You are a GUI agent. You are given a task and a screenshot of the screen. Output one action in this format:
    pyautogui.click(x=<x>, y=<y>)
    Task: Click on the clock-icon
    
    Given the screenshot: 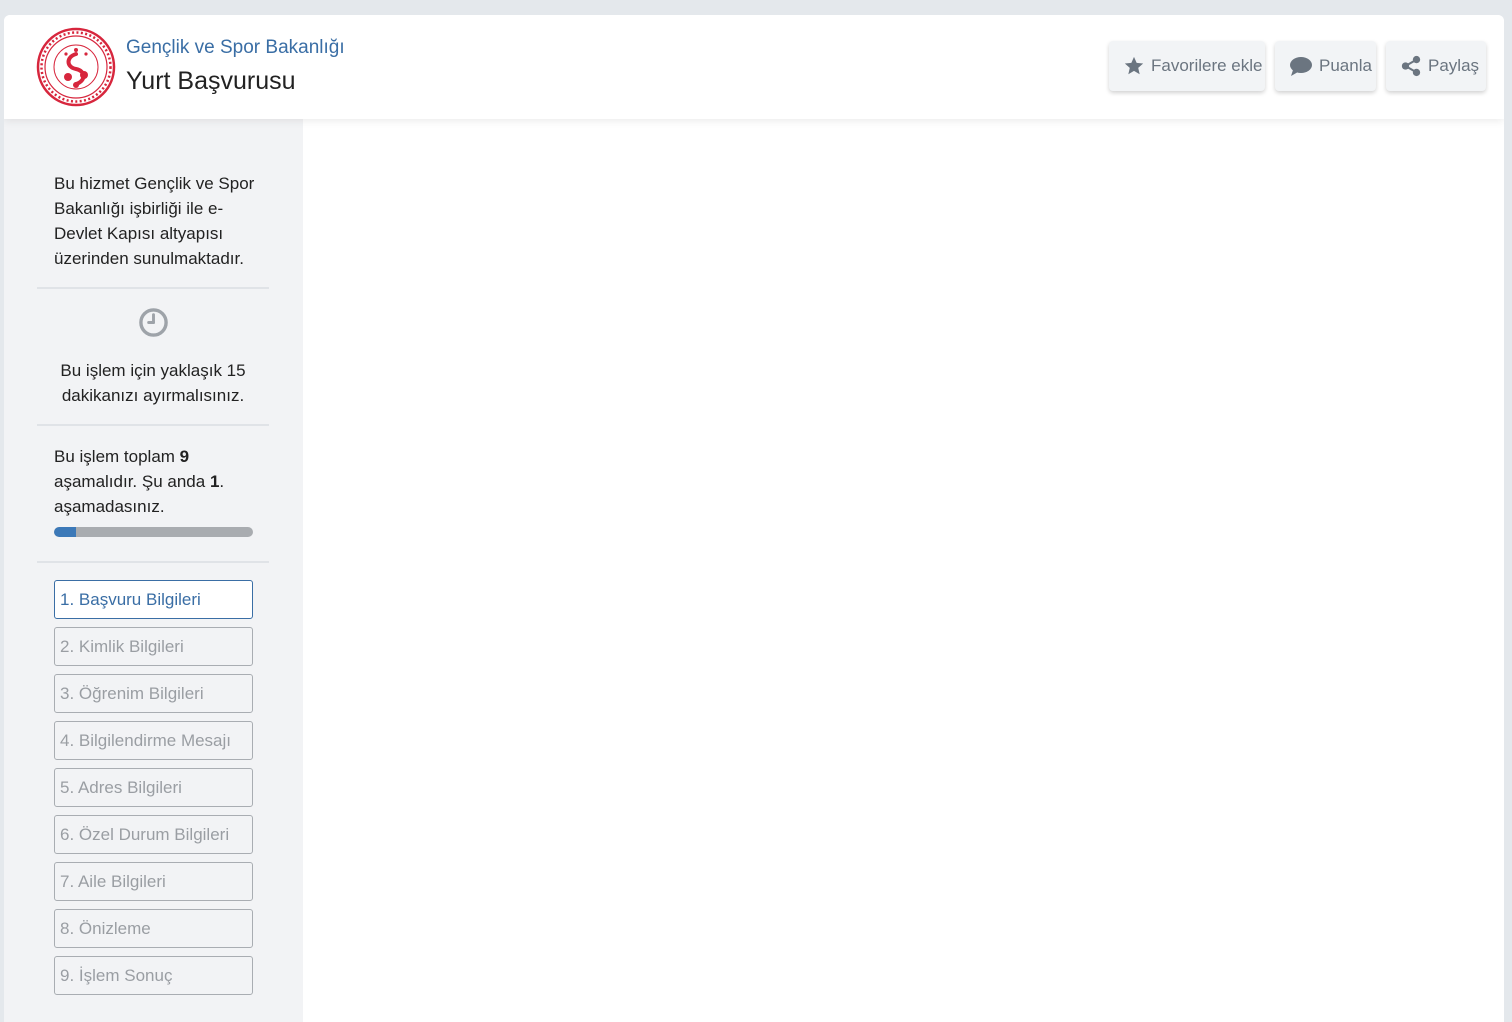 What is the action you would take?
    pyautogui.click(x=153, y=322)
    